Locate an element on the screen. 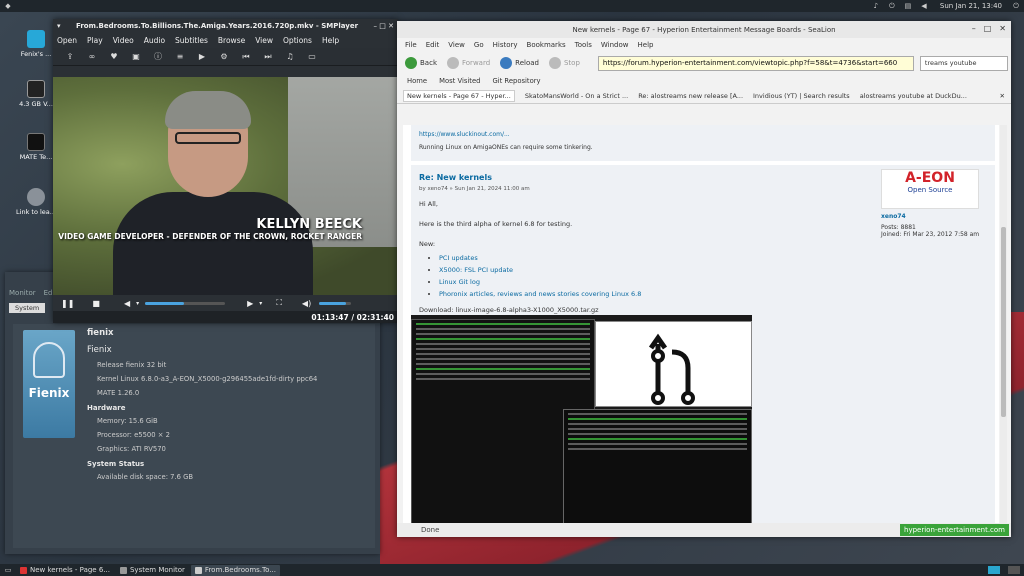 Image resolution: width=1024 pixels, height=576 pixels. link-icon: ∞ is located at coordinates (92, 56).